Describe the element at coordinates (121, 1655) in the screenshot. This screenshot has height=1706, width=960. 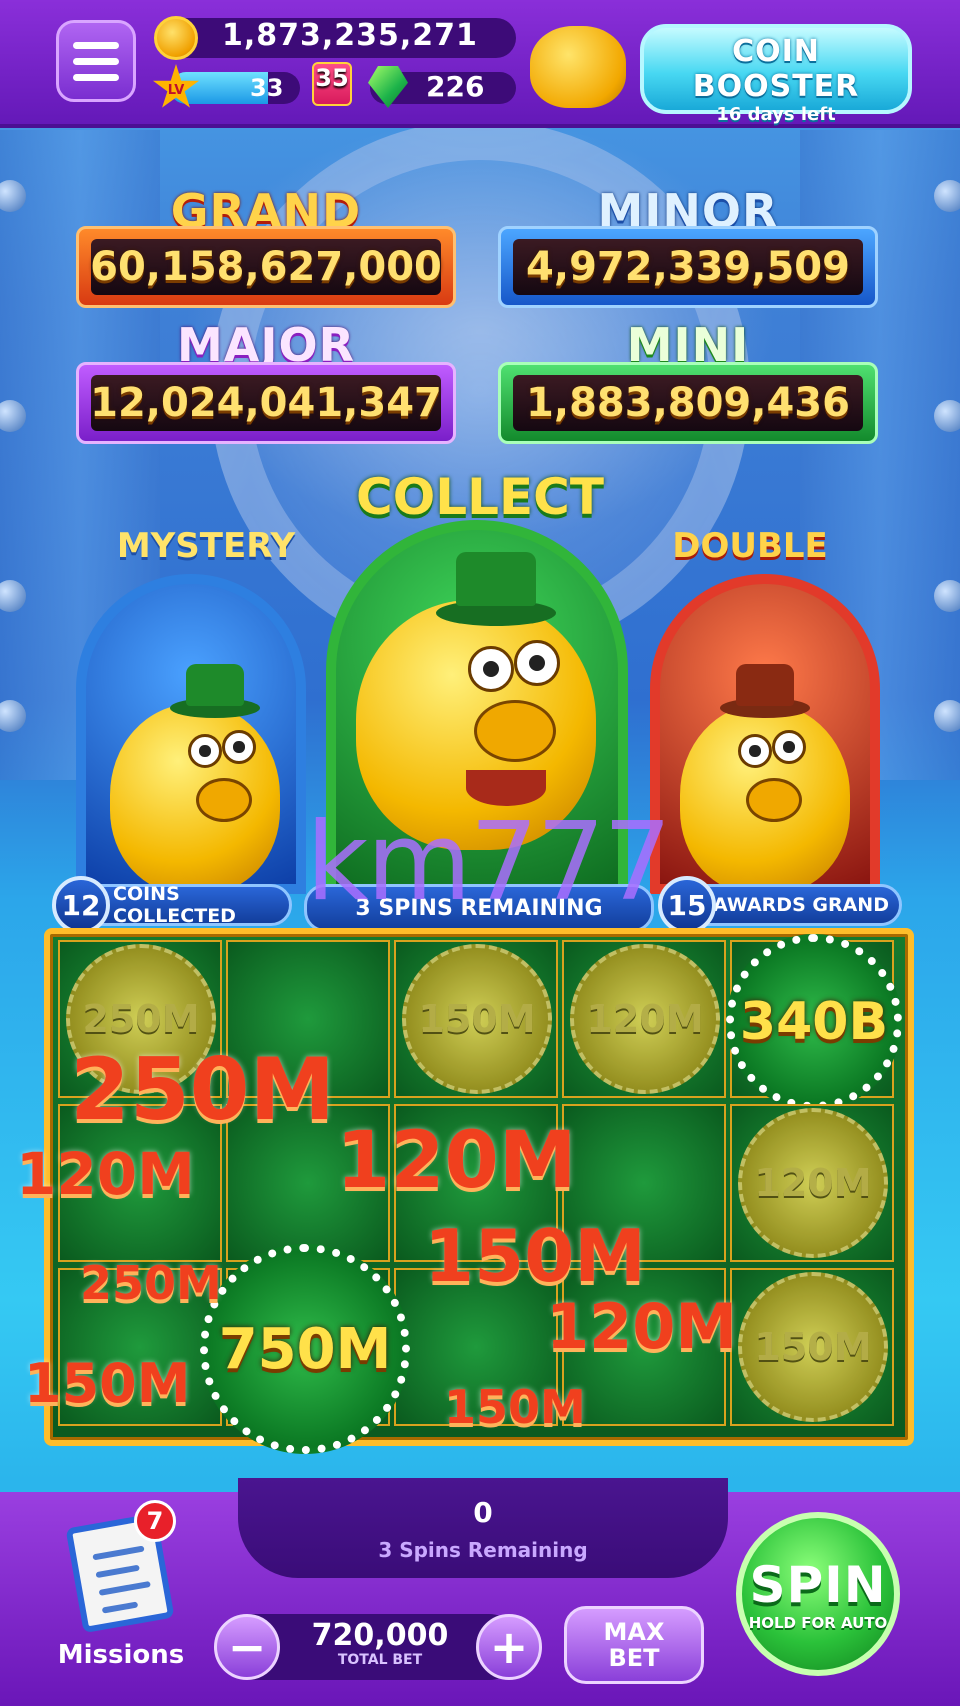
I see `missions-label: Missions` at that location.